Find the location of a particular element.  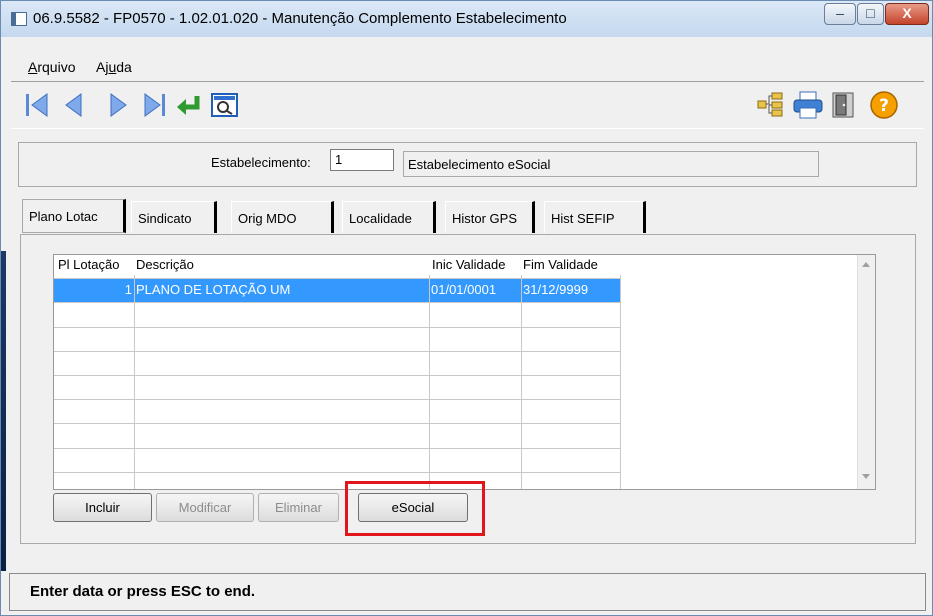

incluir-button: Incluir is located at coordinates (102, 507).